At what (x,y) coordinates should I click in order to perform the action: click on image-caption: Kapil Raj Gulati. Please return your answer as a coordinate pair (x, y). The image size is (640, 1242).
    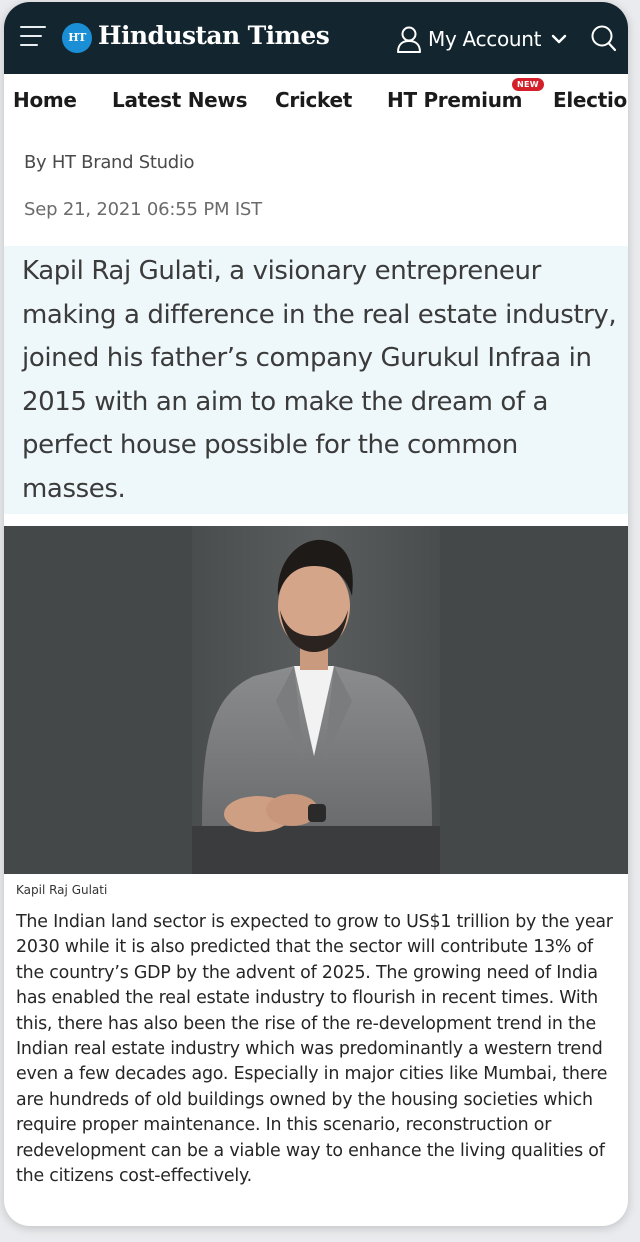
    Looking at the image, I should click on (62, 890).